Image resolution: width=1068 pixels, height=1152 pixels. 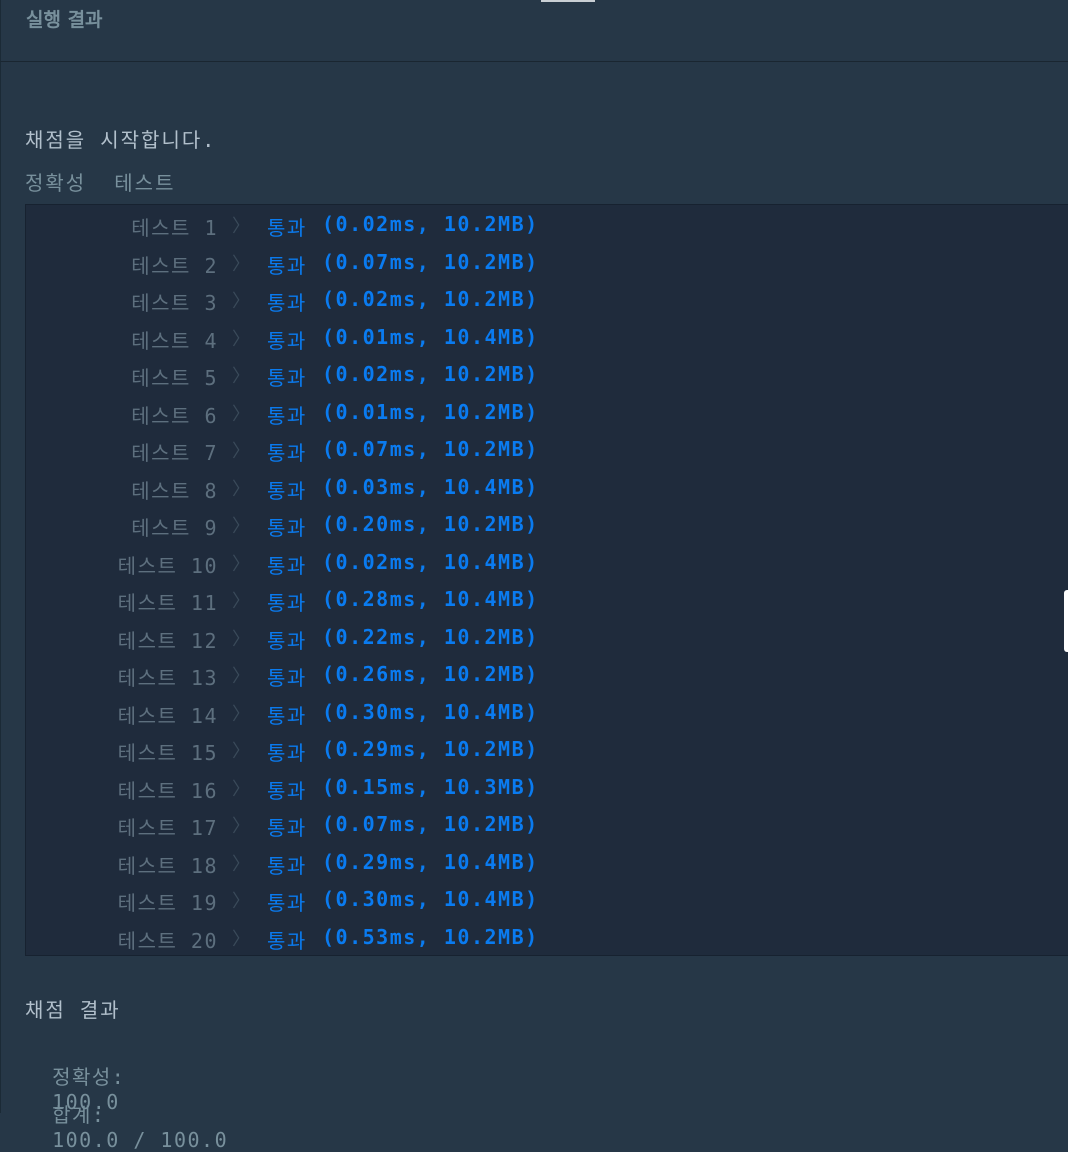 I want to click on test-case-label: 테스트 9, so click(x=174, y=528).